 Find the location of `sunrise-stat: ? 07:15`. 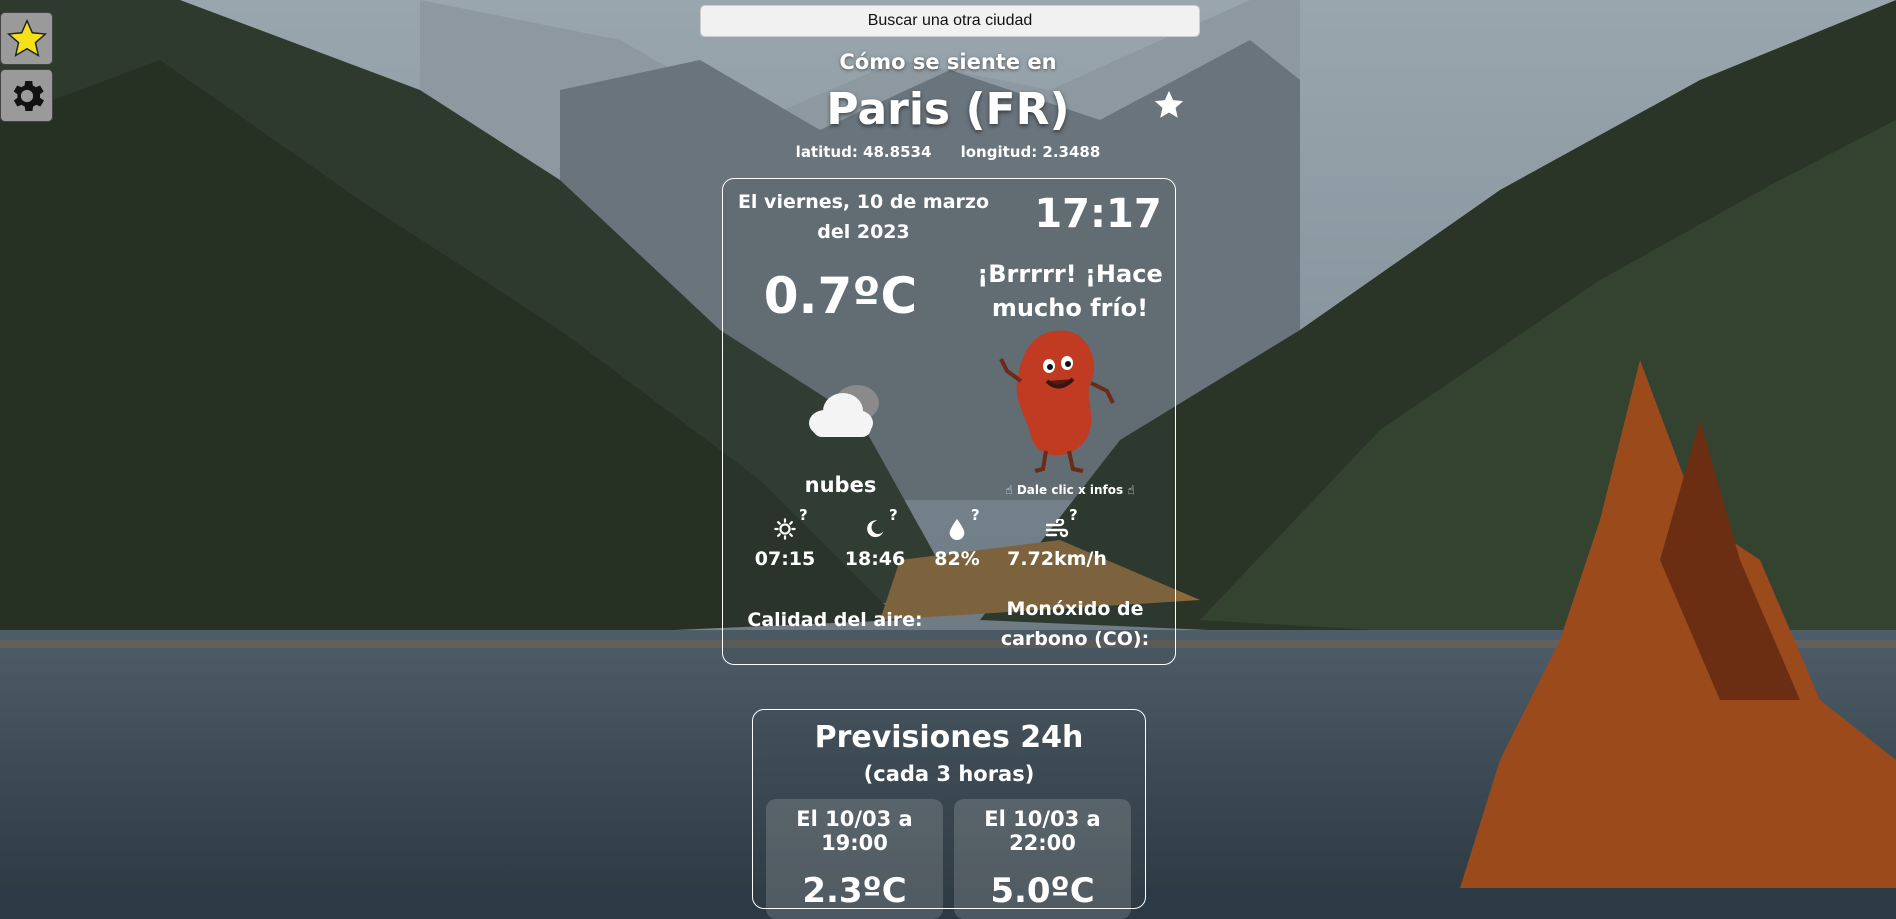

sunrise-stat: ? 07:15 is located at coordinates (785, 538).